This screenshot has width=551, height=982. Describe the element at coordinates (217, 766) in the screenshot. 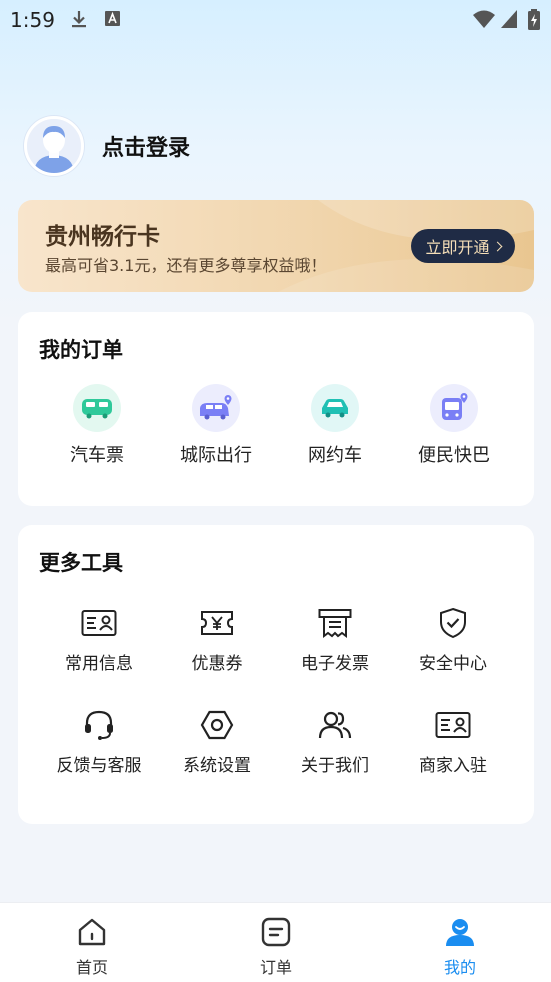

I see `tool-system-settings-label: 系统设置` at that location.